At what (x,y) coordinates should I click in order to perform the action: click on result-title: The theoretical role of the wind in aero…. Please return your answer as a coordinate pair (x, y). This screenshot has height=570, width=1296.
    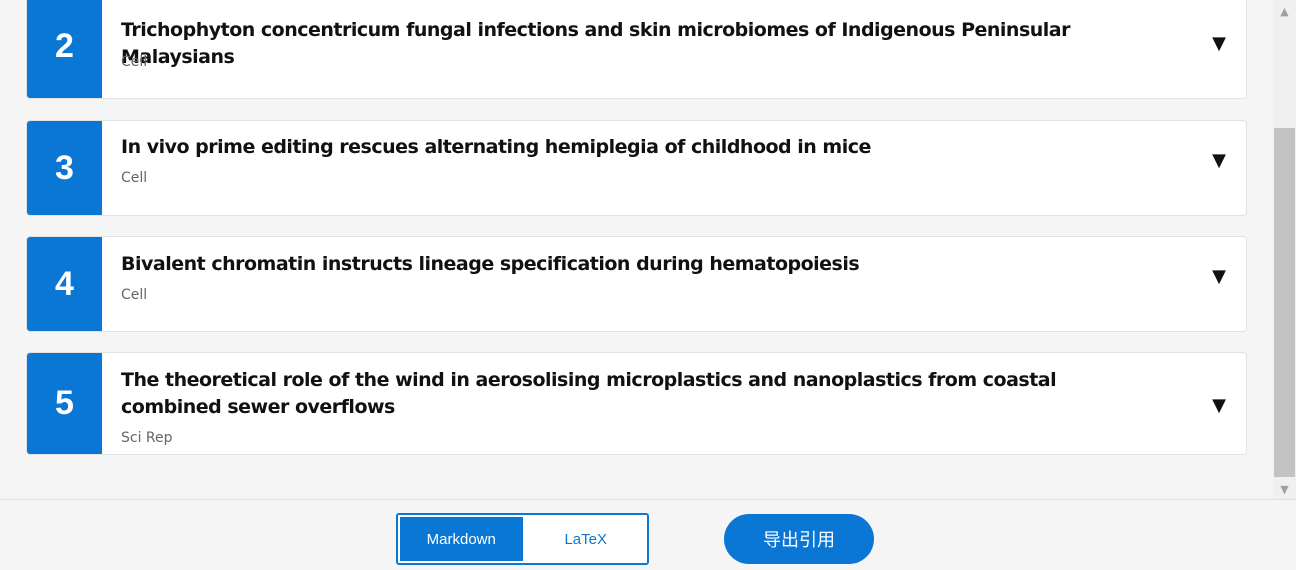
    Looking at the image, I should click on (636, 394).